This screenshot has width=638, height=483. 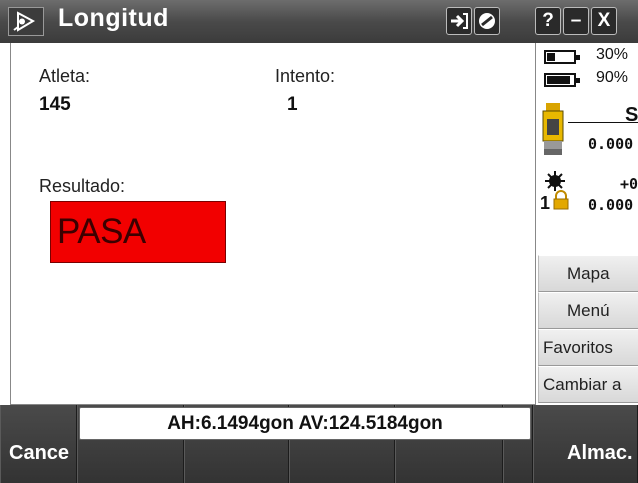 I want to click on result-value: PASA, so click(x=101, y=231).